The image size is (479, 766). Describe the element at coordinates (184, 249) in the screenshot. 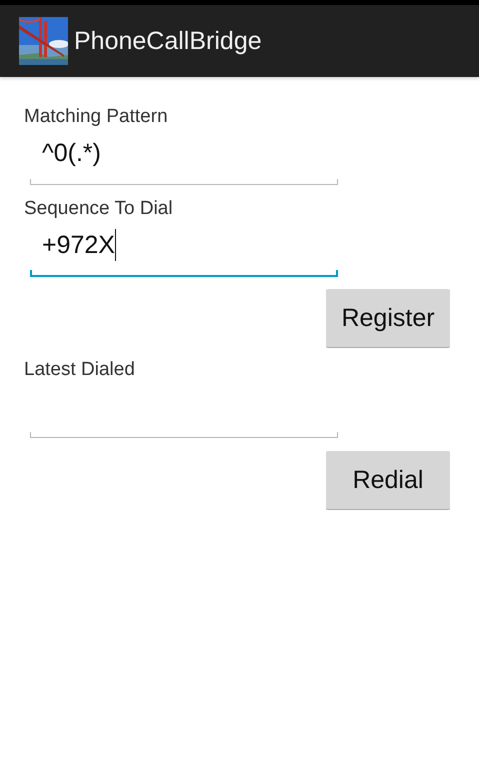

I see `input-field: +972X` at that location.